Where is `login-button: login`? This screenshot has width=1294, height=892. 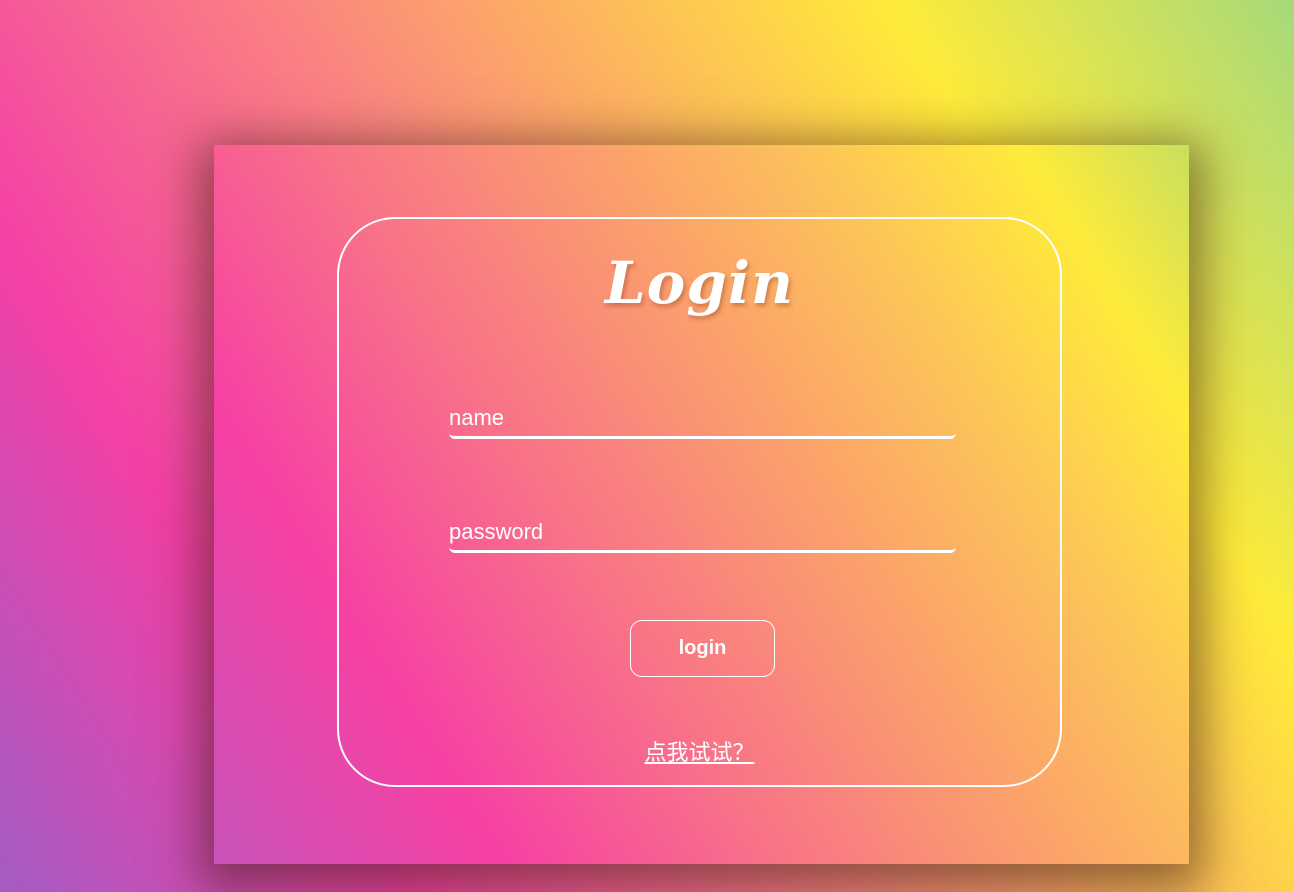 login-button: login is located at coordinates (702, 648).